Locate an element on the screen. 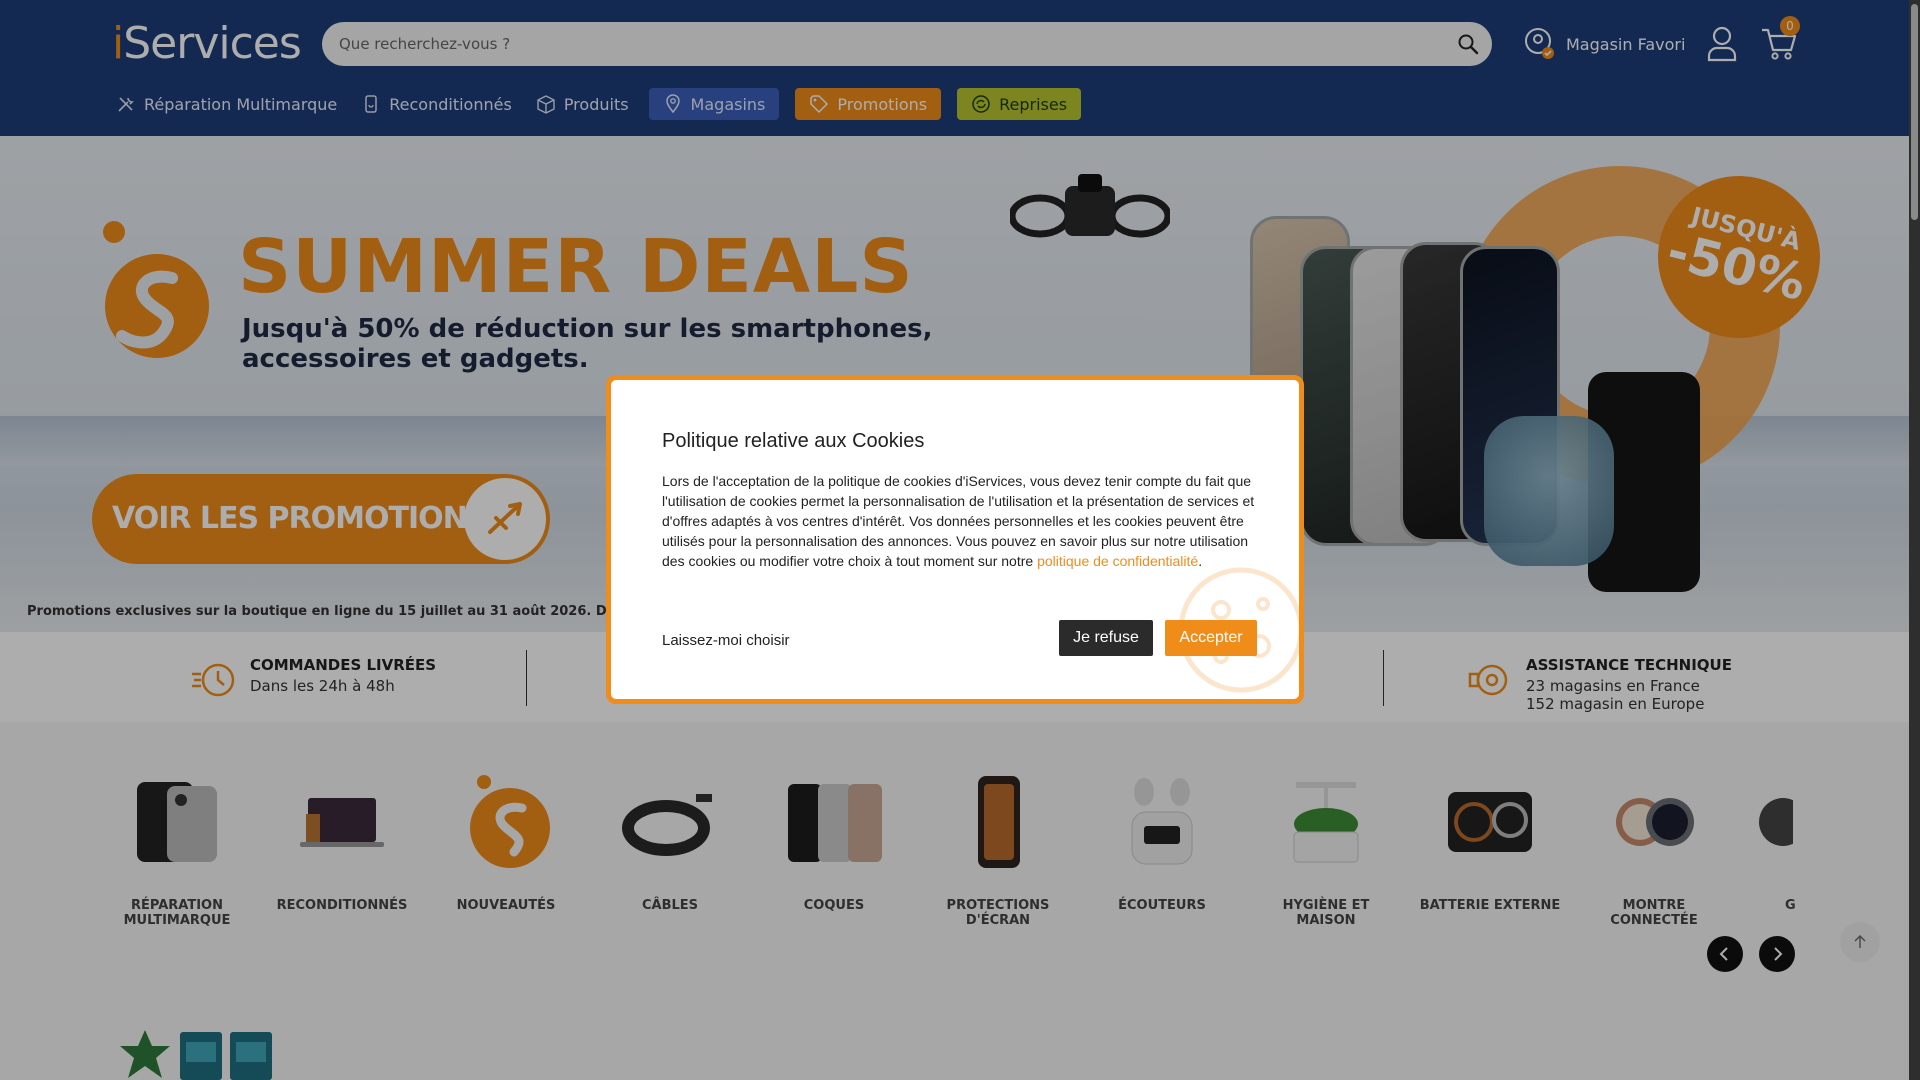 This screenshot has width=1920, height=1080. cookie-dialog-period: . is located at coordinates (1200, 561).